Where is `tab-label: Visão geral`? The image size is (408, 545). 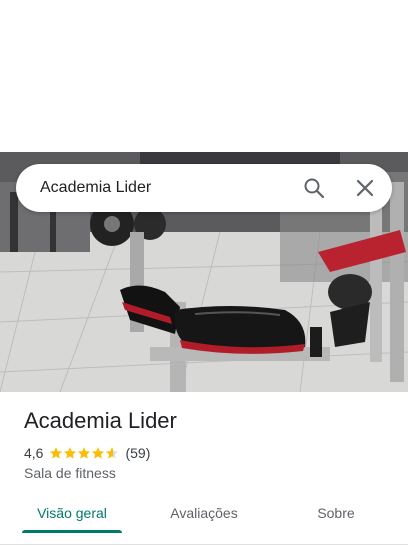 tab-label: Visão geral is located at coordinates (72, 513).